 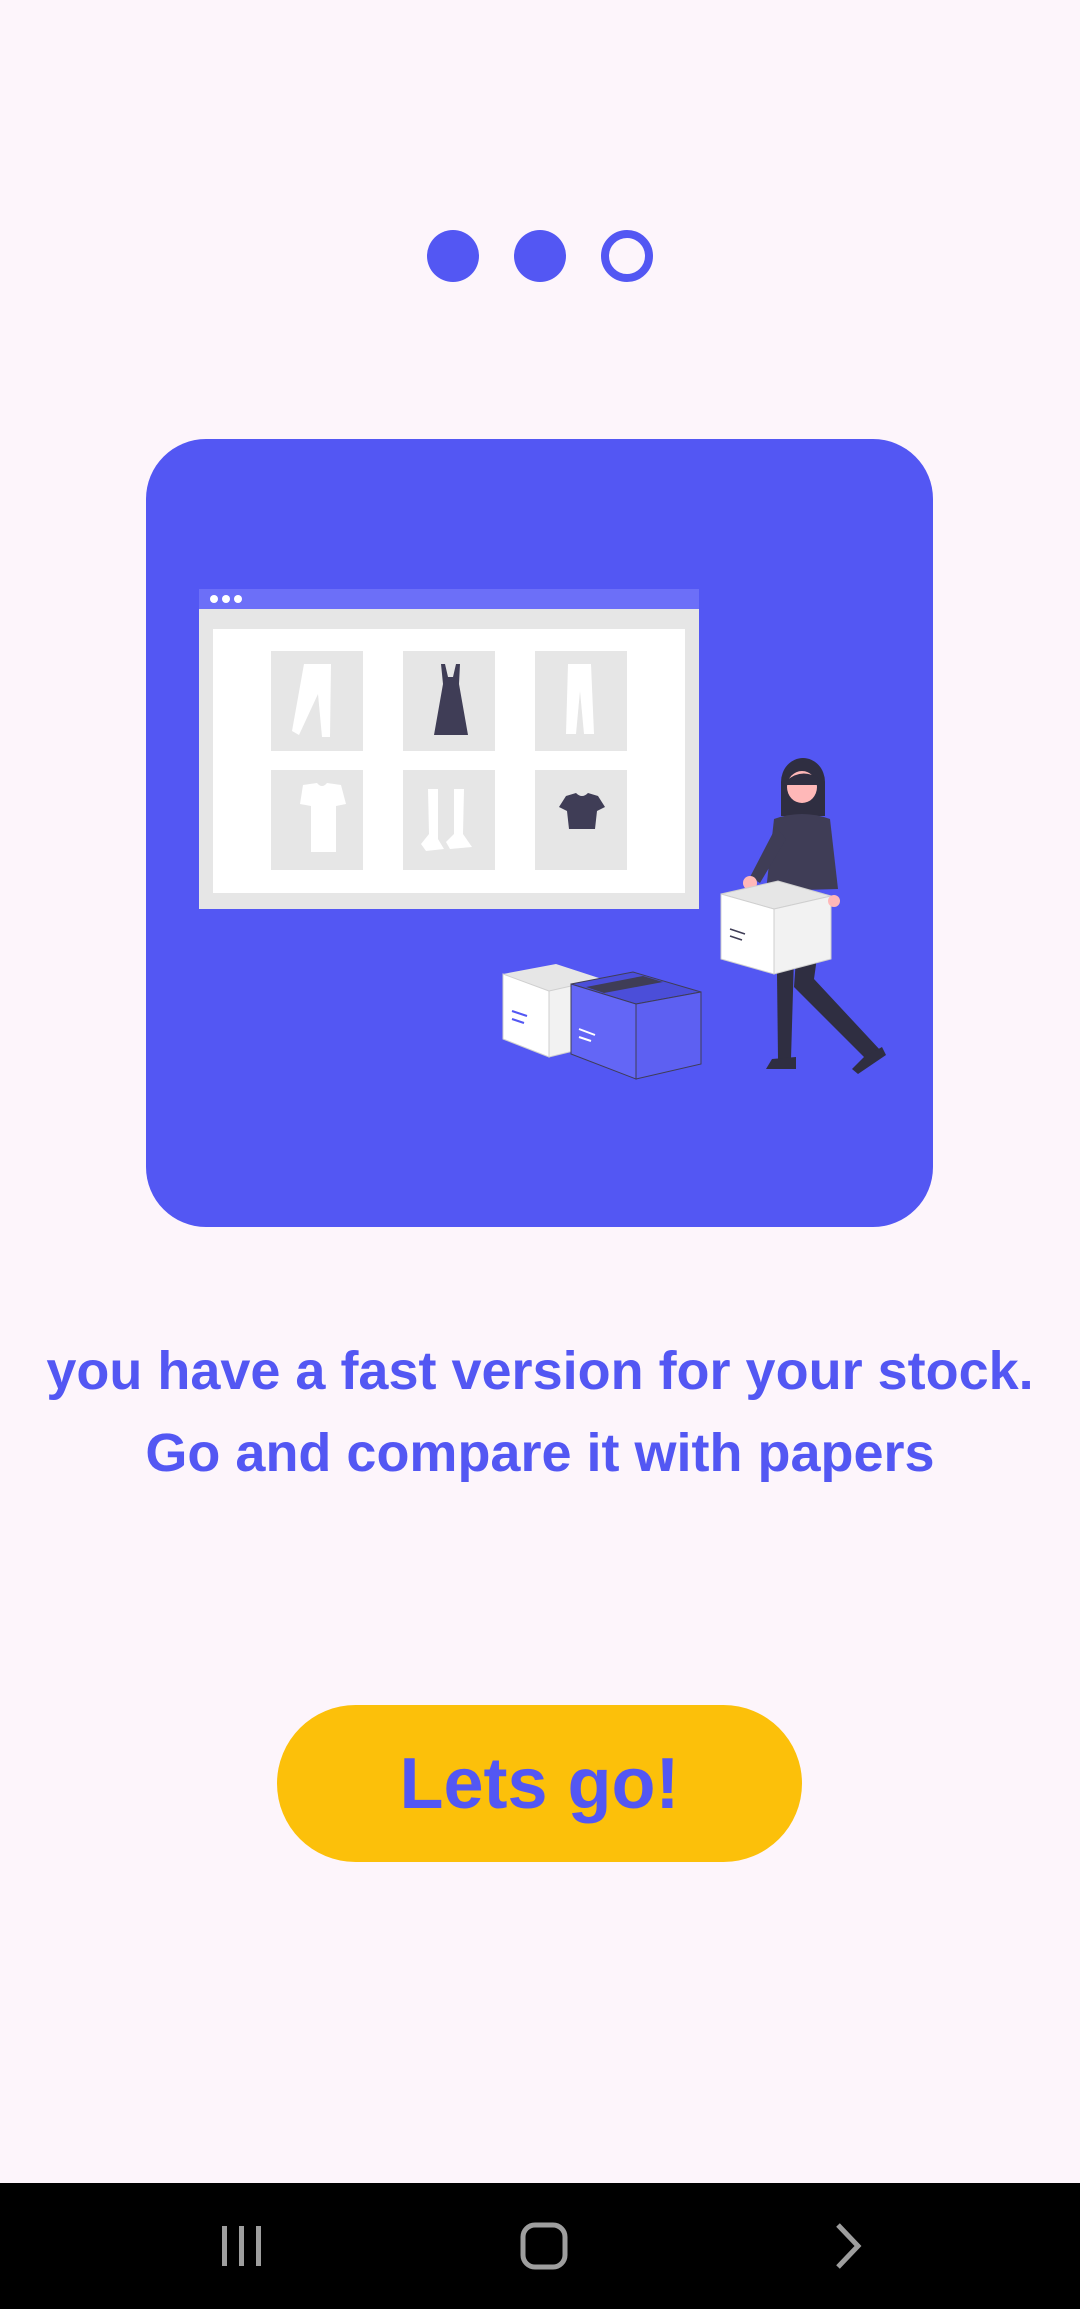 I want to click on page-indicator, so click(x=540, y=256).